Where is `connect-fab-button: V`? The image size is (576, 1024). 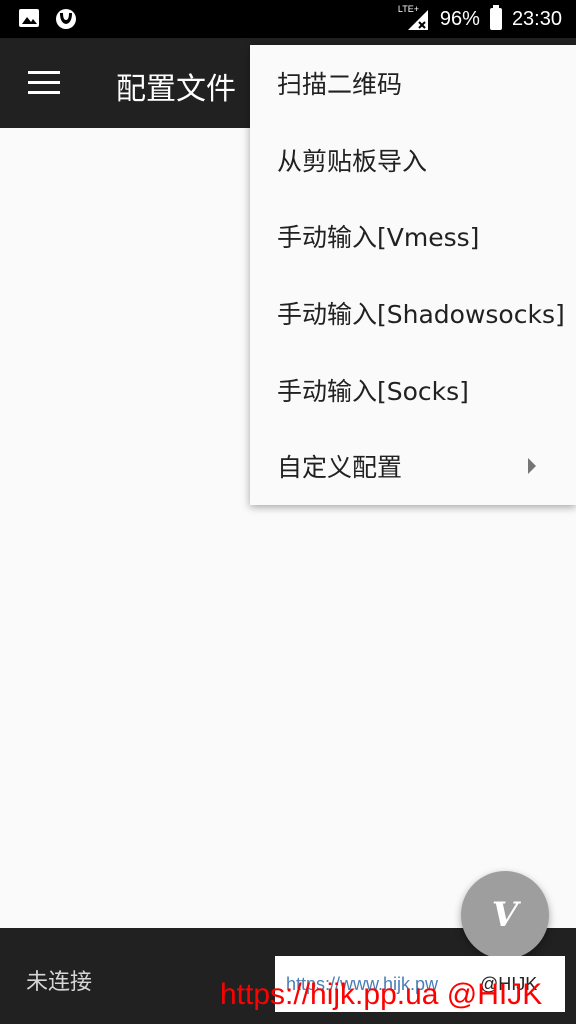
connect-fab-button: V is located at coordinates (505, 915).